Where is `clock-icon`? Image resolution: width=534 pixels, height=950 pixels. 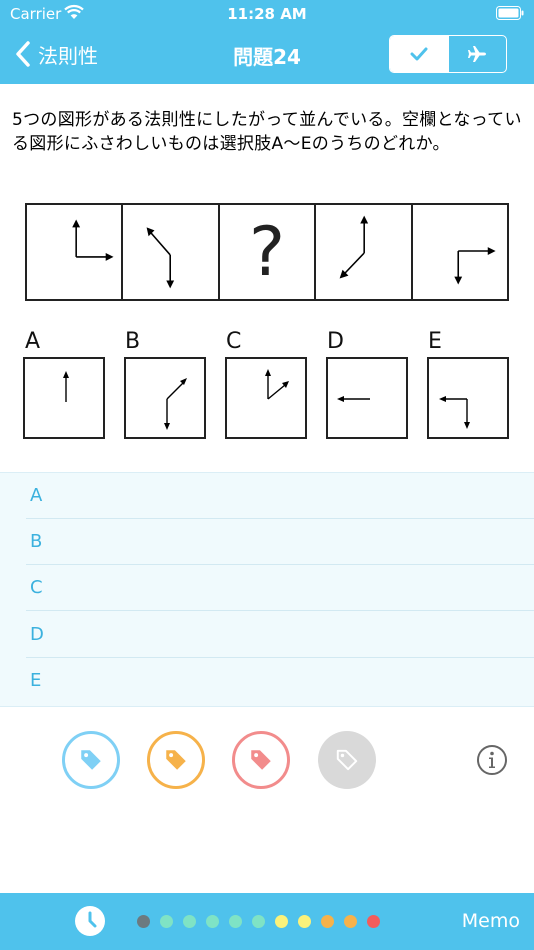 clock-icon is located at coordinates (90, 921).